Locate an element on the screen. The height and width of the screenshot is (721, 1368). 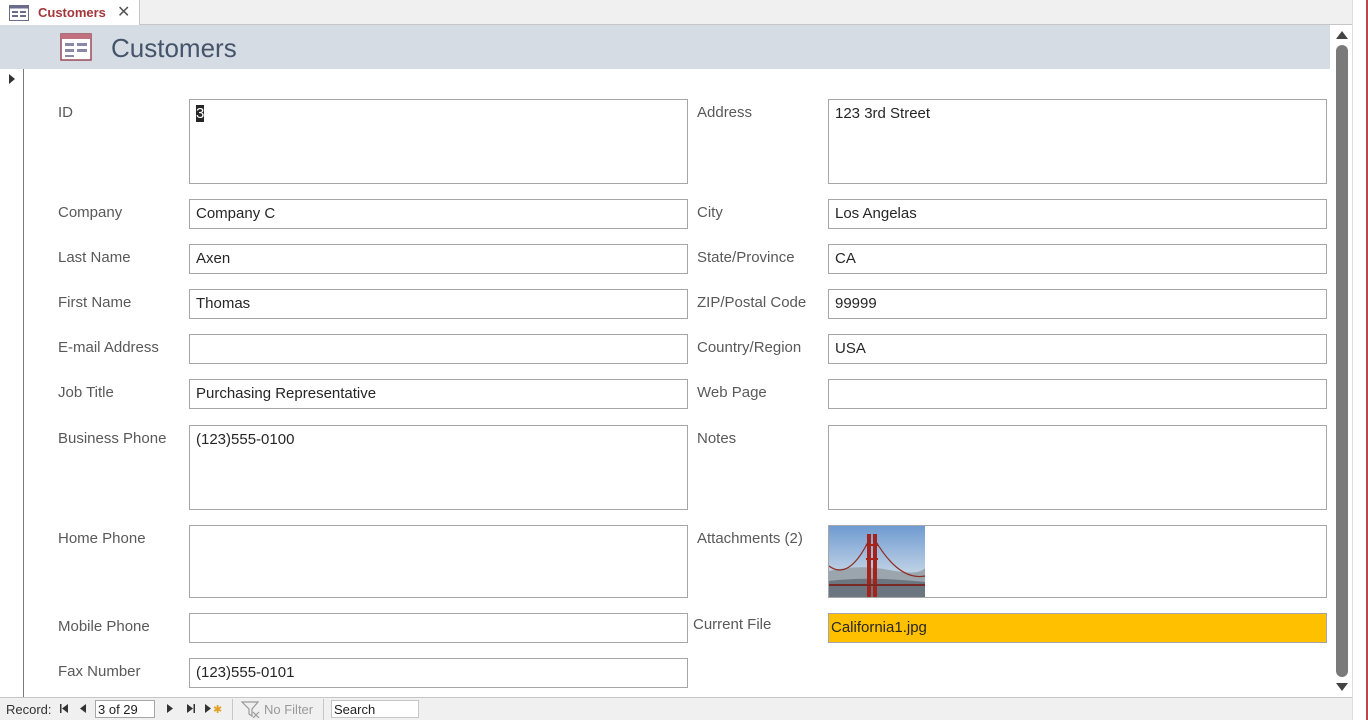
current-record-input: 3 of 29 is located at coordinates (125, 709).